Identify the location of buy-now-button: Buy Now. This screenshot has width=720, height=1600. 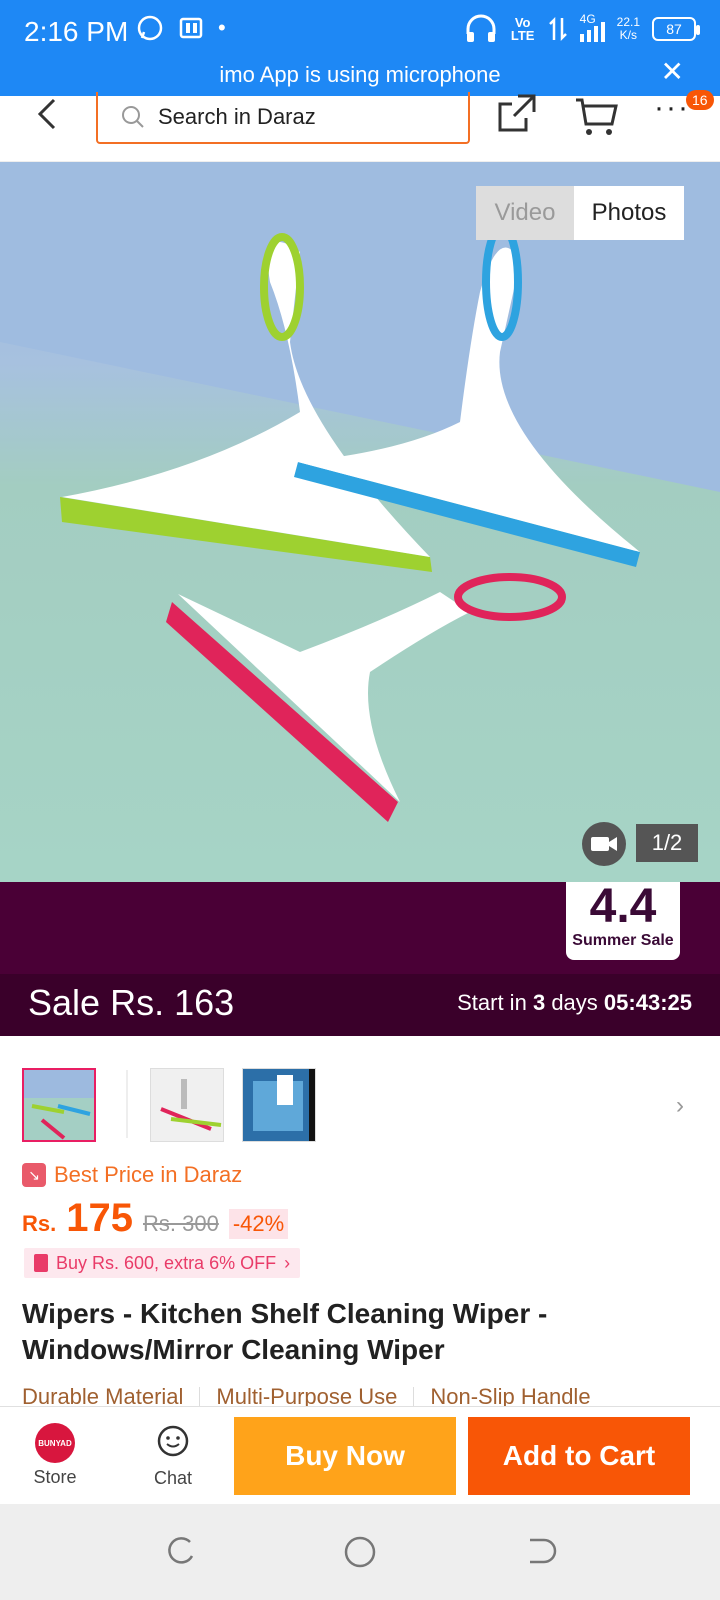
(345, 1456).